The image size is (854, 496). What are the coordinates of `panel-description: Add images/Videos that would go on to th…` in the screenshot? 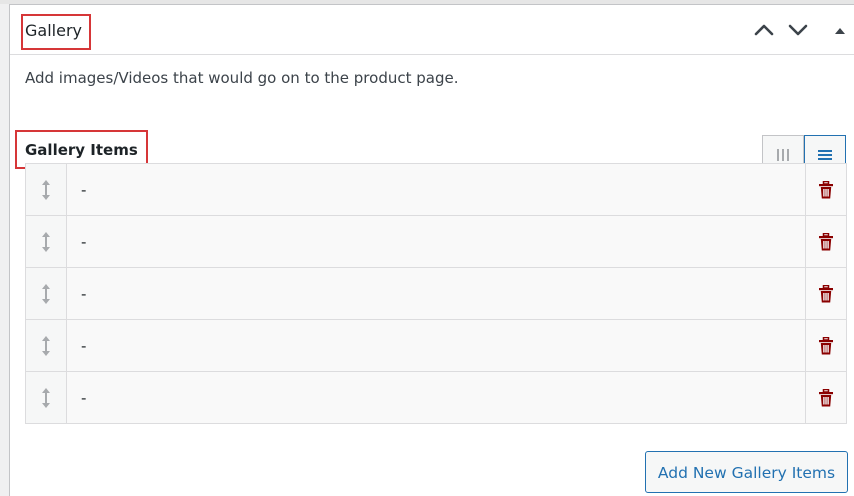 It's located at (242, 78).